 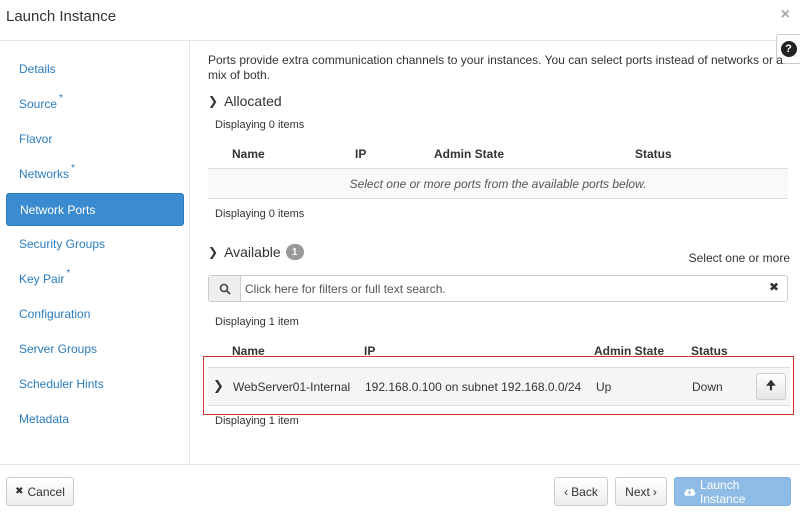 What do you see at coordinates (95, 69) in the screenshot?
I see `sidebar-item-details: Details` at bounding box center [95, 69].